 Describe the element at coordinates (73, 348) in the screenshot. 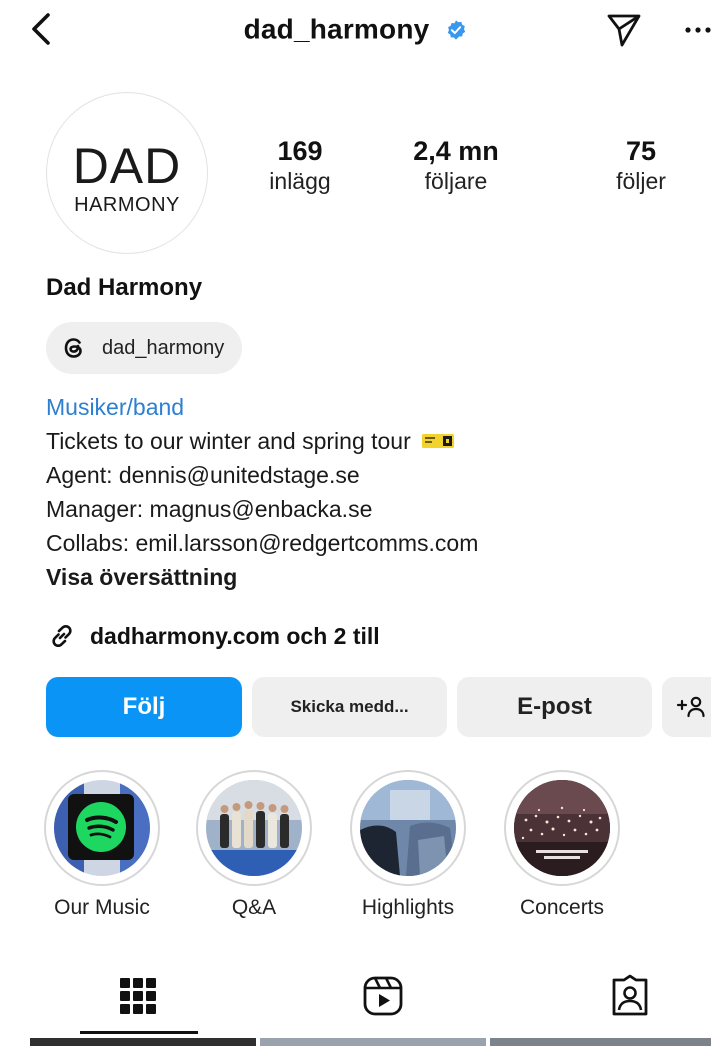

I see `threads-icon` at that location.